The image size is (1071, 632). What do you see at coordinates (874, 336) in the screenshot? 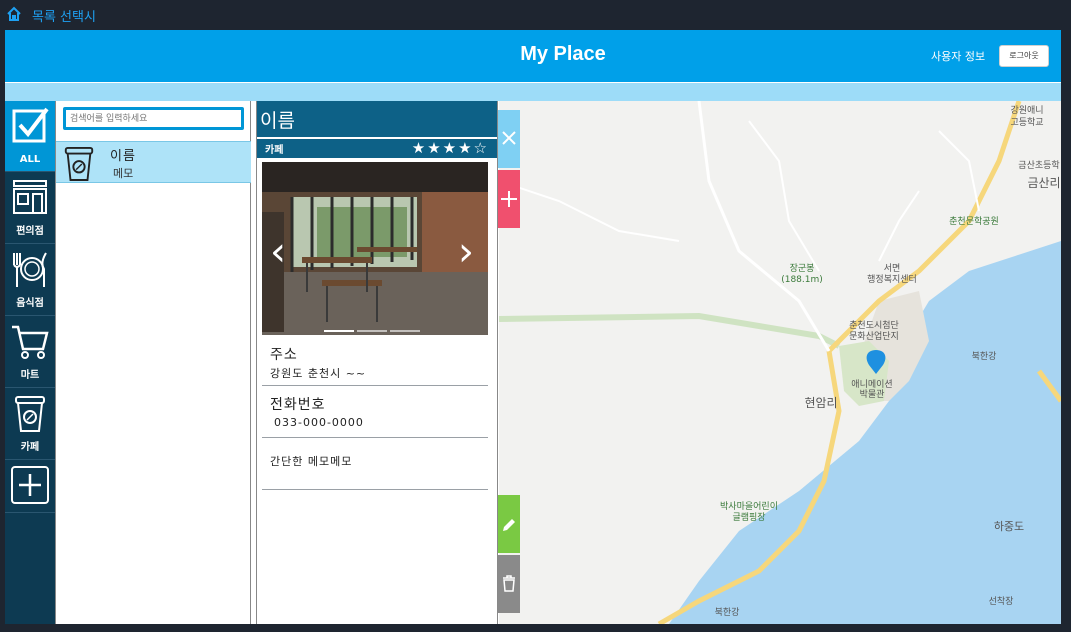
I see `map-label: 문화산업단지` at bounding box center [874, 336].